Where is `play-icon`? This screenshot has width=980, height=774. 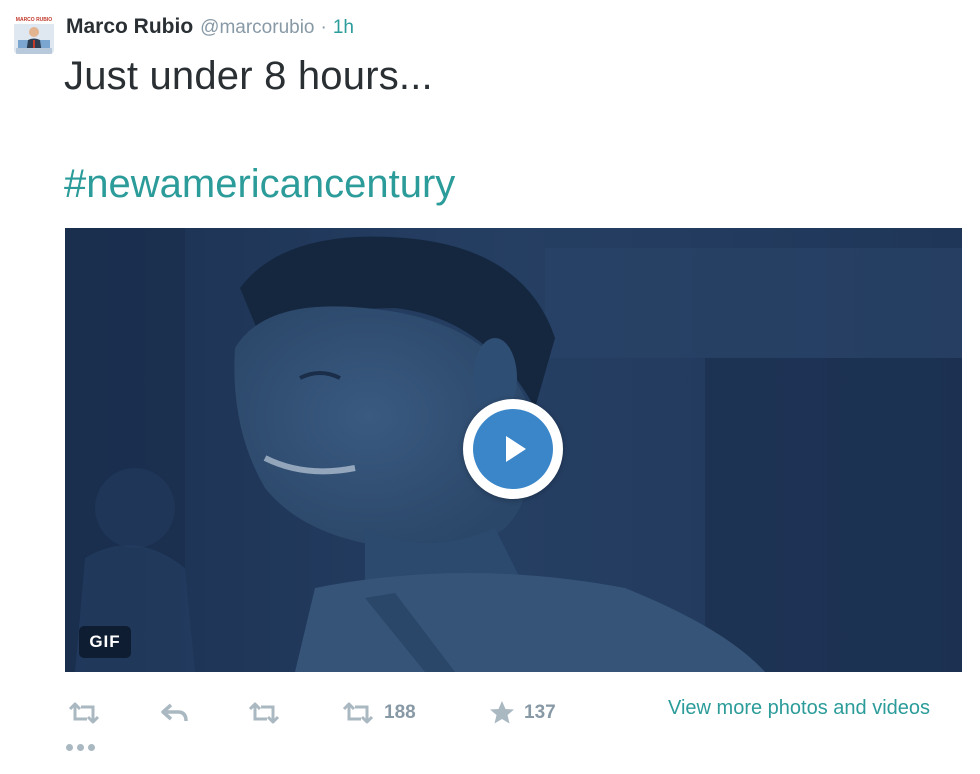
play-icon is located at coordinates (513, 449).